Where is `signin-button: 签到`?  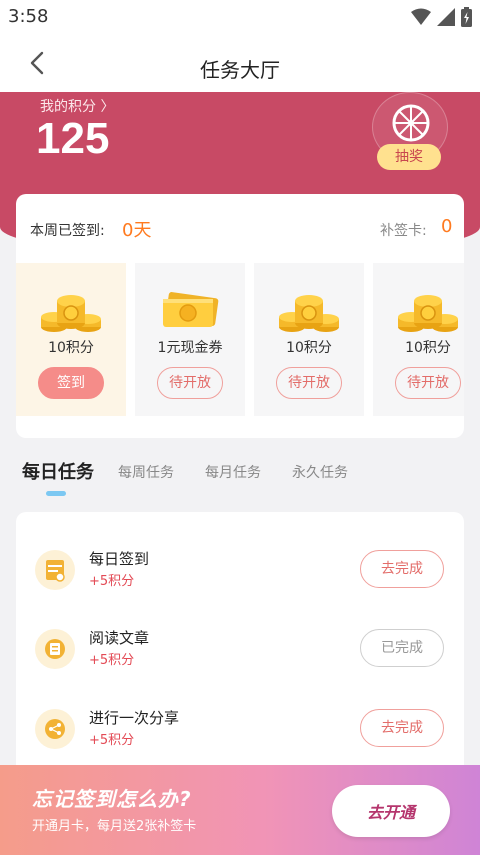
signin-button: 签到 is located at coordinates (71, 383).